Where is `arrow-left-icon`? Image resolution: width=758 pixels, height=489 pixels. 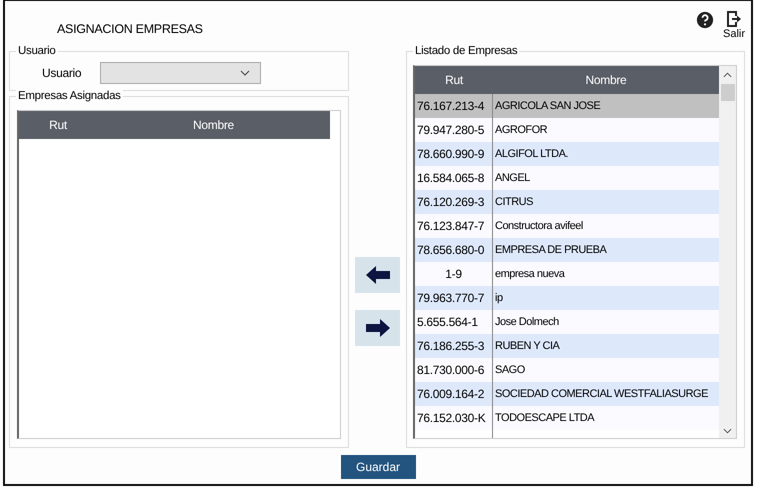
arrow-left-icon is located at coordinates (378, 275).